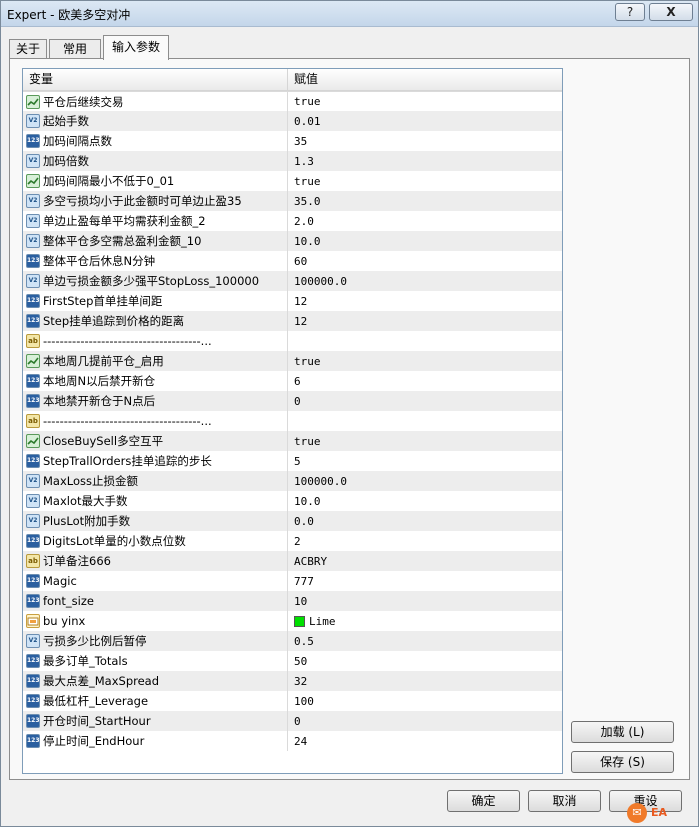 The width and height of the screenshot is (699, 827). I want to click on value-cell: 35.0, so click(425, 201).